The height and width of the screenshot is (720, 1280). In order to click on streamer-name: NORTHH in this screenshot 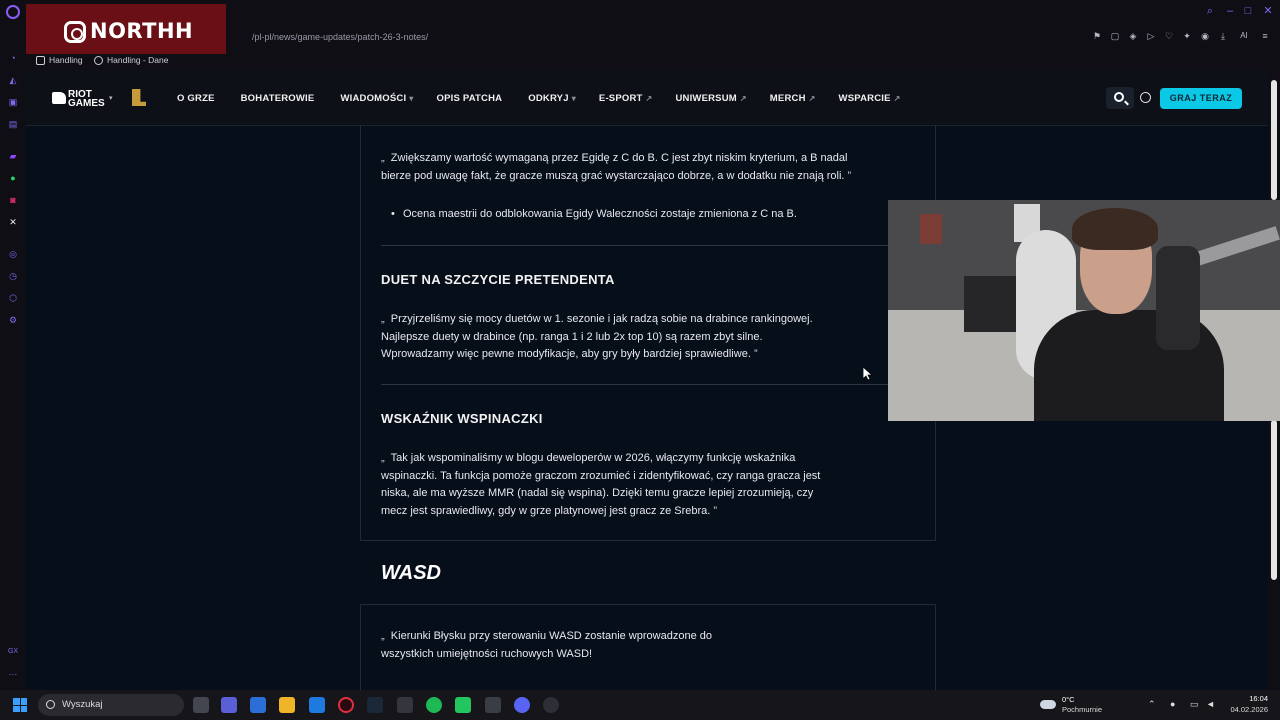, I will do `click(142, 31)`.